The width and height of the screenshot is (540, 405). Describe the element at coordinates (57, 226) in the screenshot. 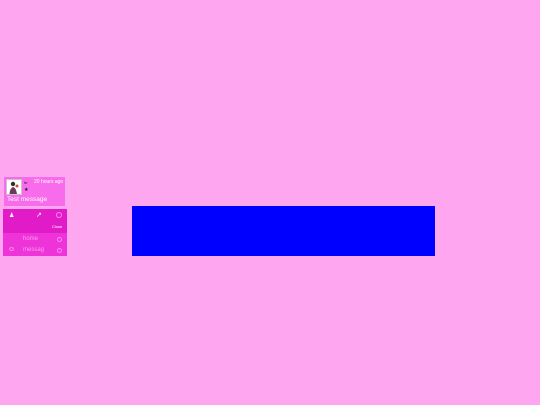

I see `close-button: Close` at that location.